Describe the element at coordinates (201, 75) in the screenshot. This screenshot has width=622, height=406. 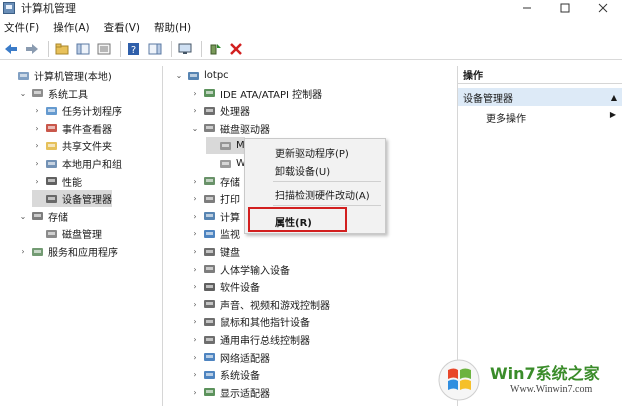
I see `device-tree-row: ⌄ lotpc` at that location.